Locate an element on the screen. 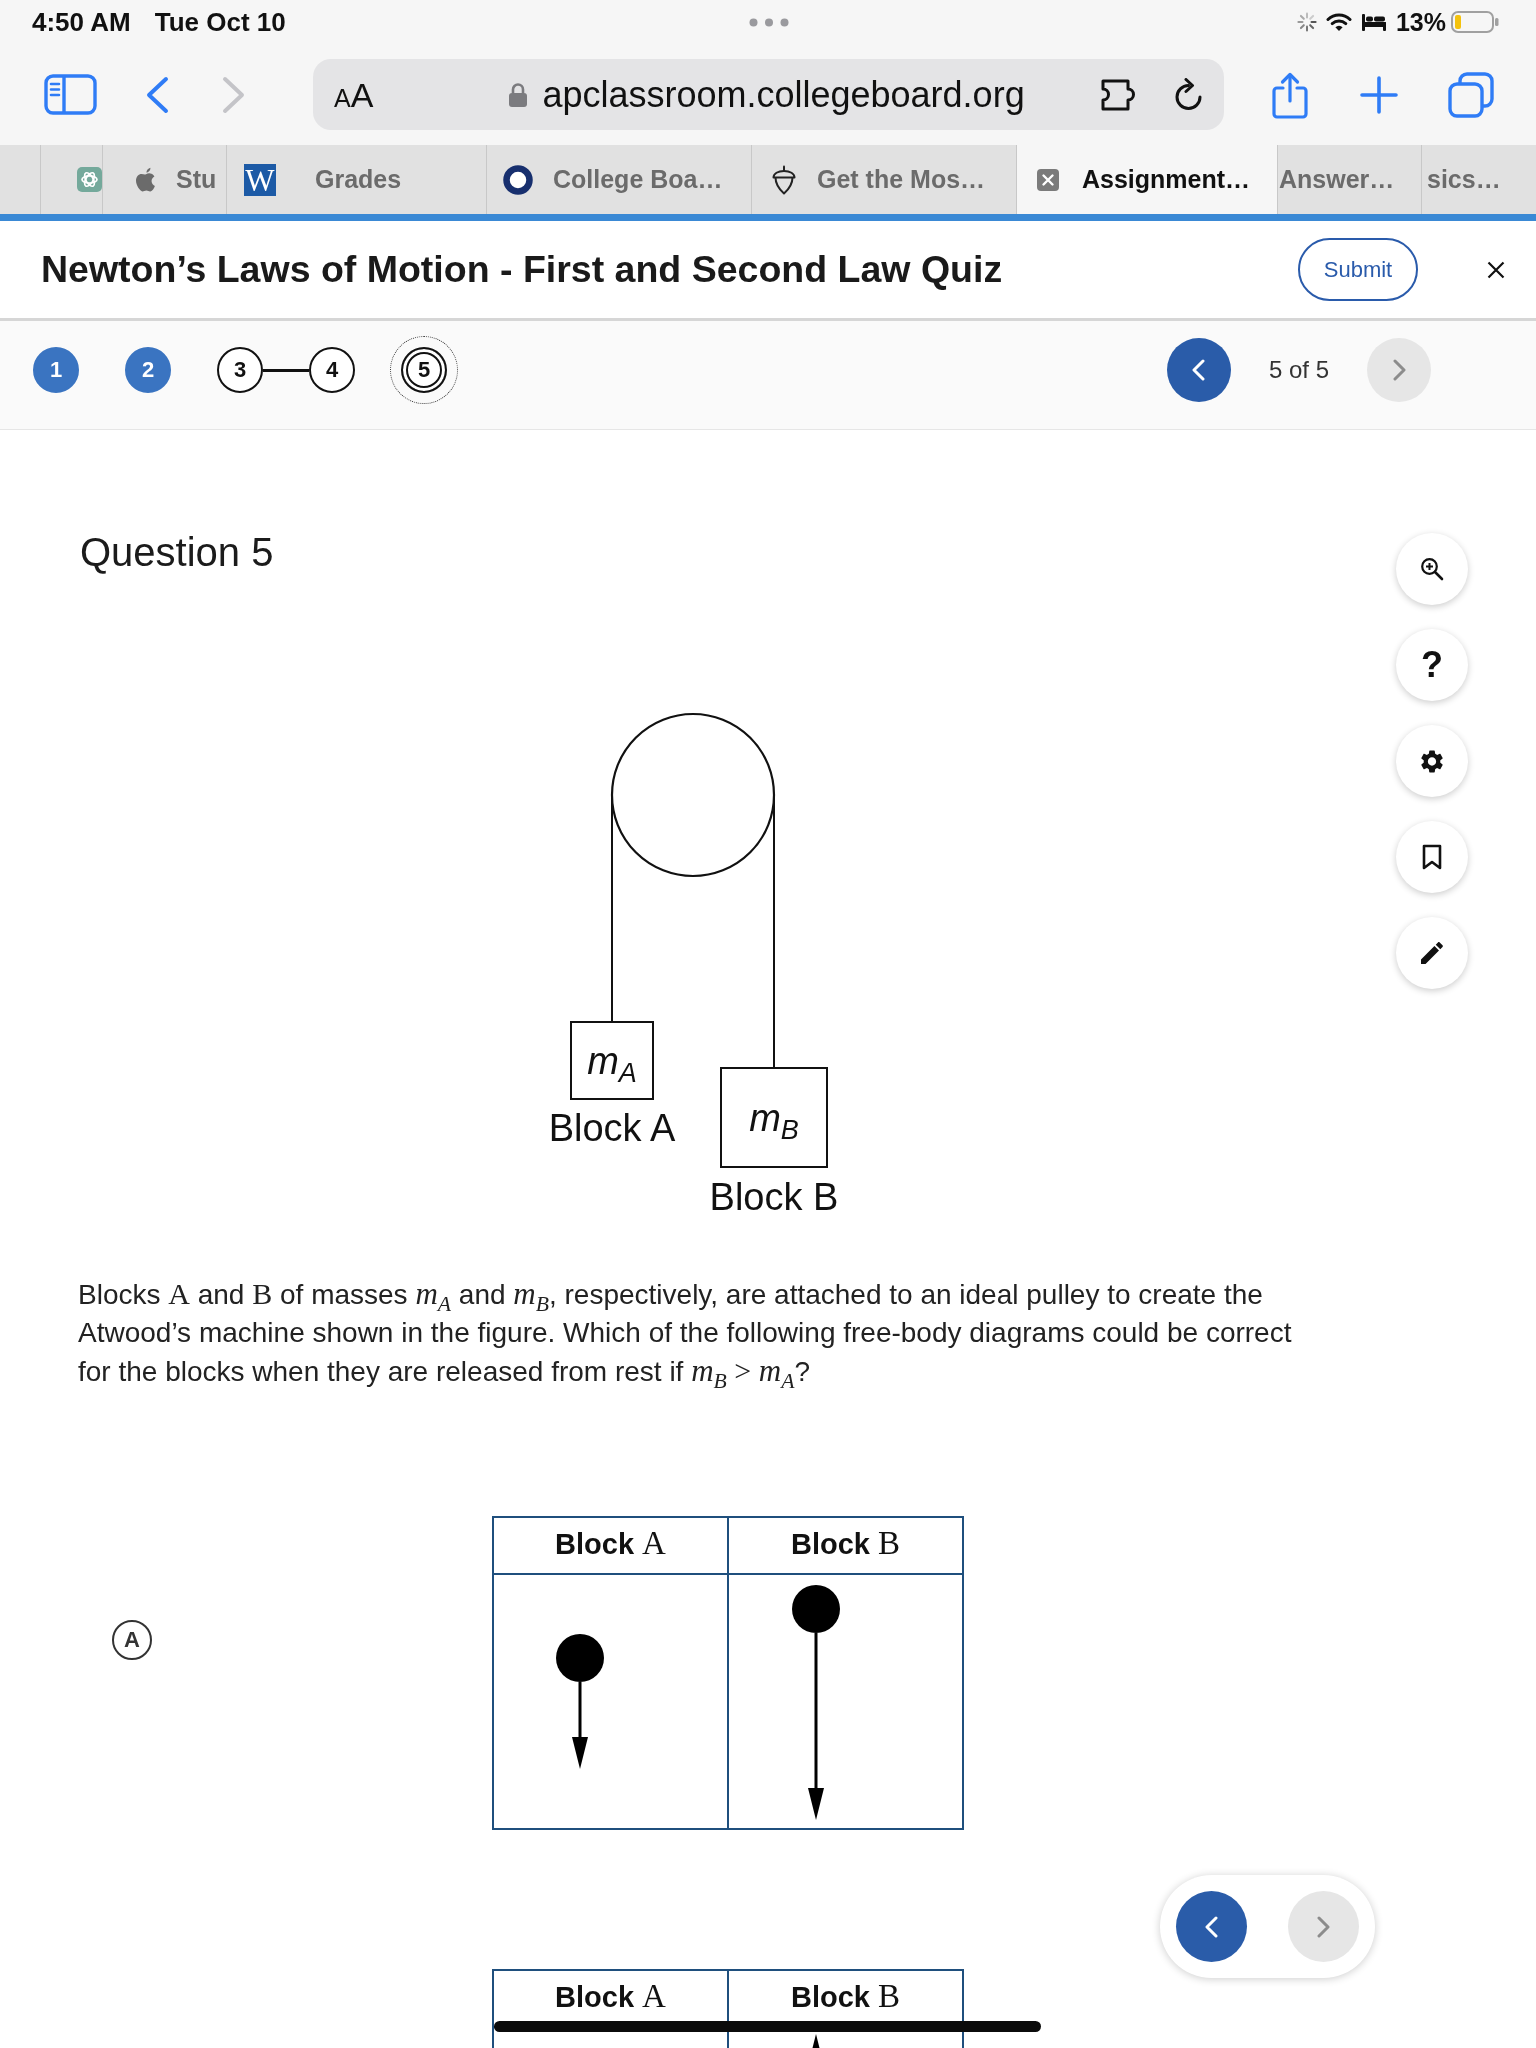  mass-label: m$_{A}$ is located at coordinates (612, 1060).